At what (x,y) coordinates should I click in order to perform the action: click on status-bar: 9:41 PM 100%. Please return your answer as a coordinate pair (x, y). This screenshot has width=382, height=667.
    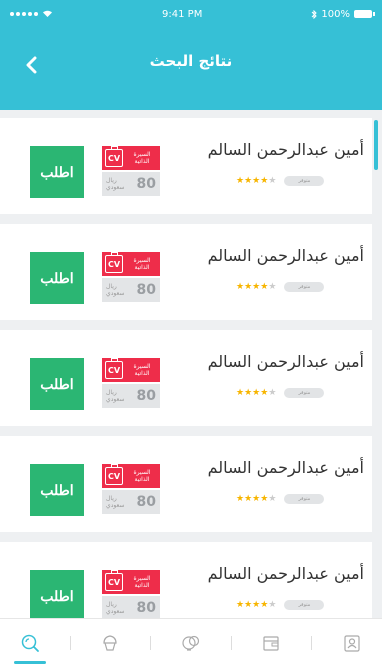
    Looking at the image, I should click on (191, 14).